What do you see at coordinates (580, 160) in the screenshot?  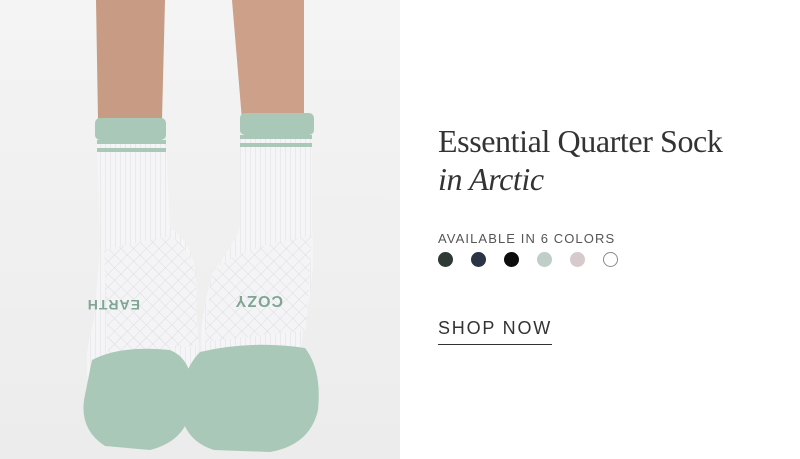 I see `product-title: Essential Quarter Sock in Arctic` at bounding box center [580, 160].